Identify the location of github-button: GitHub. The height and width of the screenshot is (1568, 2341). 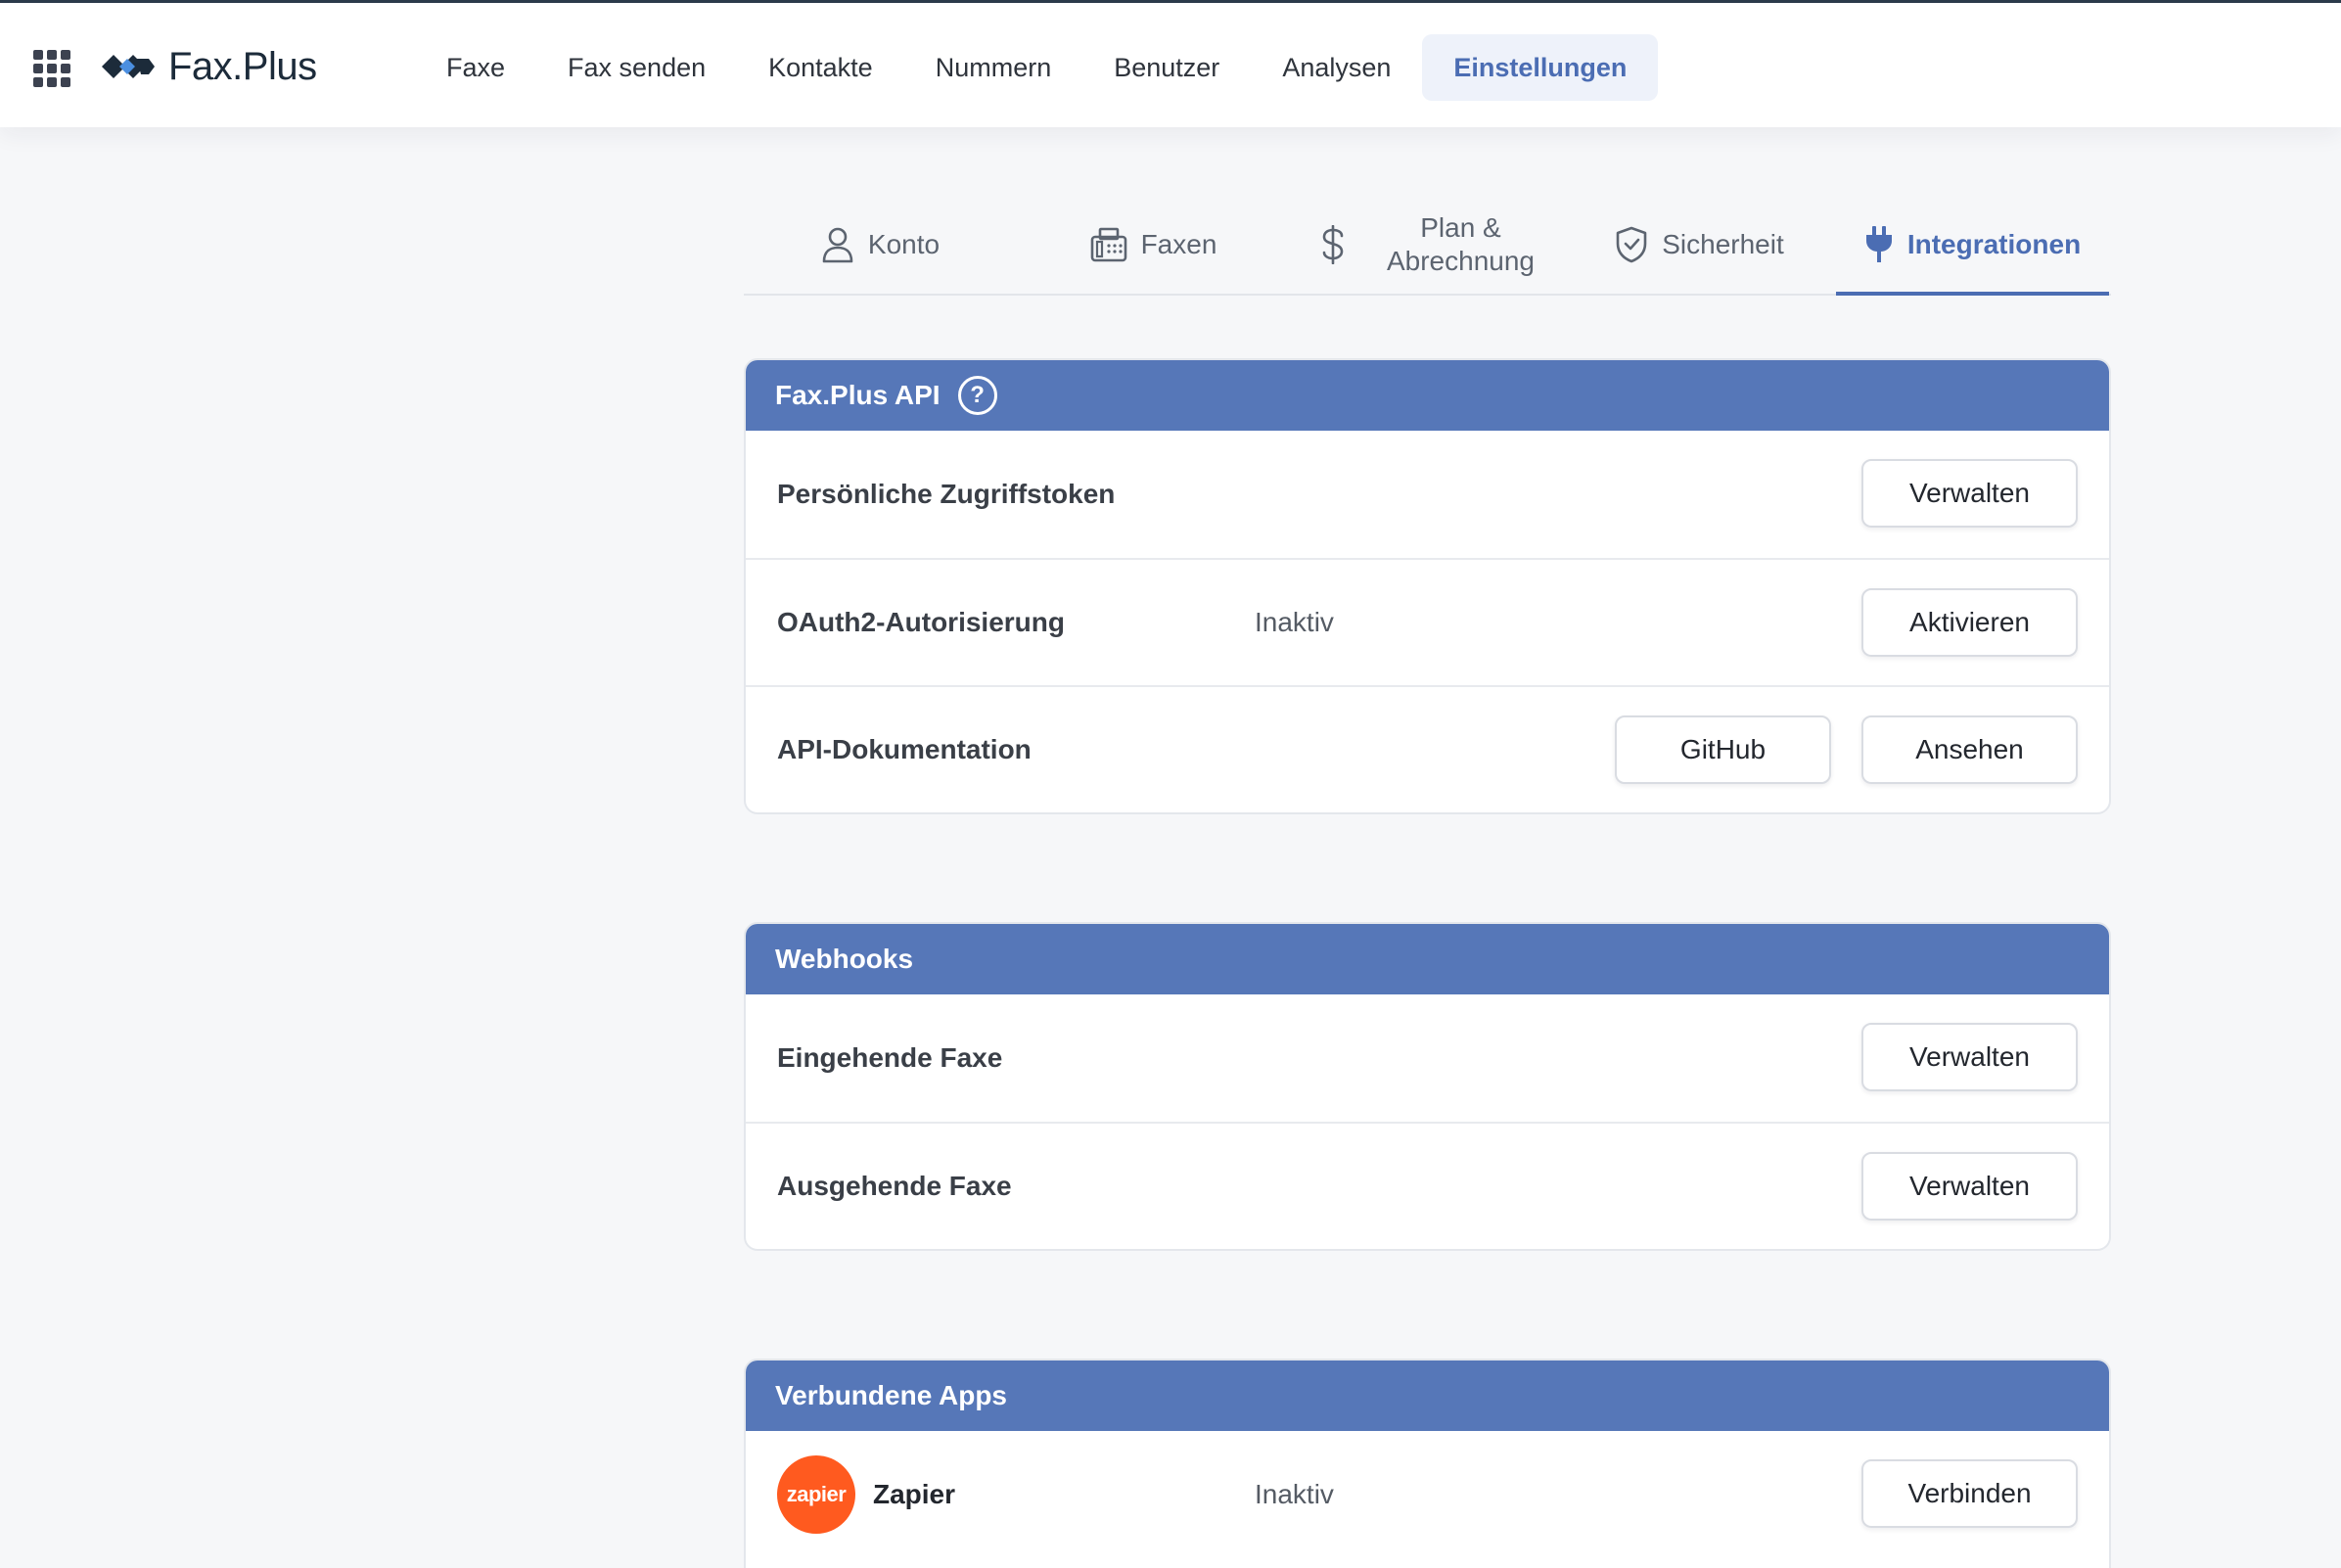
(1723, 749).